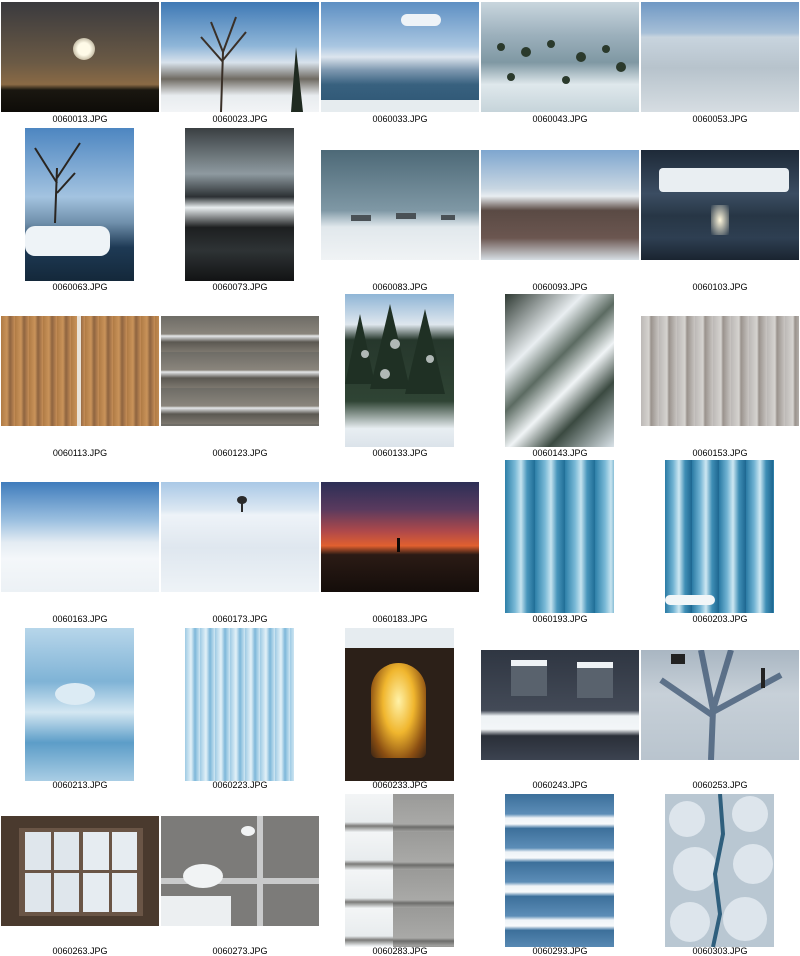 This screenshot has width=800, height=956. I want to click on filename-label: 0060053.JPG, so click(720, 119).